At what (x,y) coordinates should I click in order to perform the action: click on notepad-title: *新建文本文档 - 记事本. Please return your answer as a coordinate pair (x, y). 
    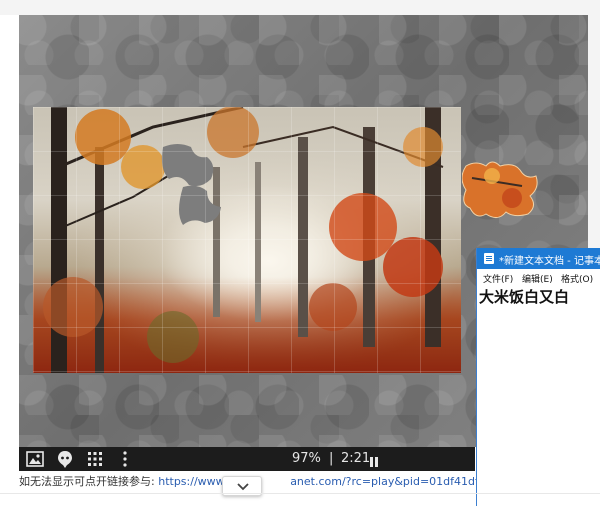
    Looking at the image, I should click on (549, 261).